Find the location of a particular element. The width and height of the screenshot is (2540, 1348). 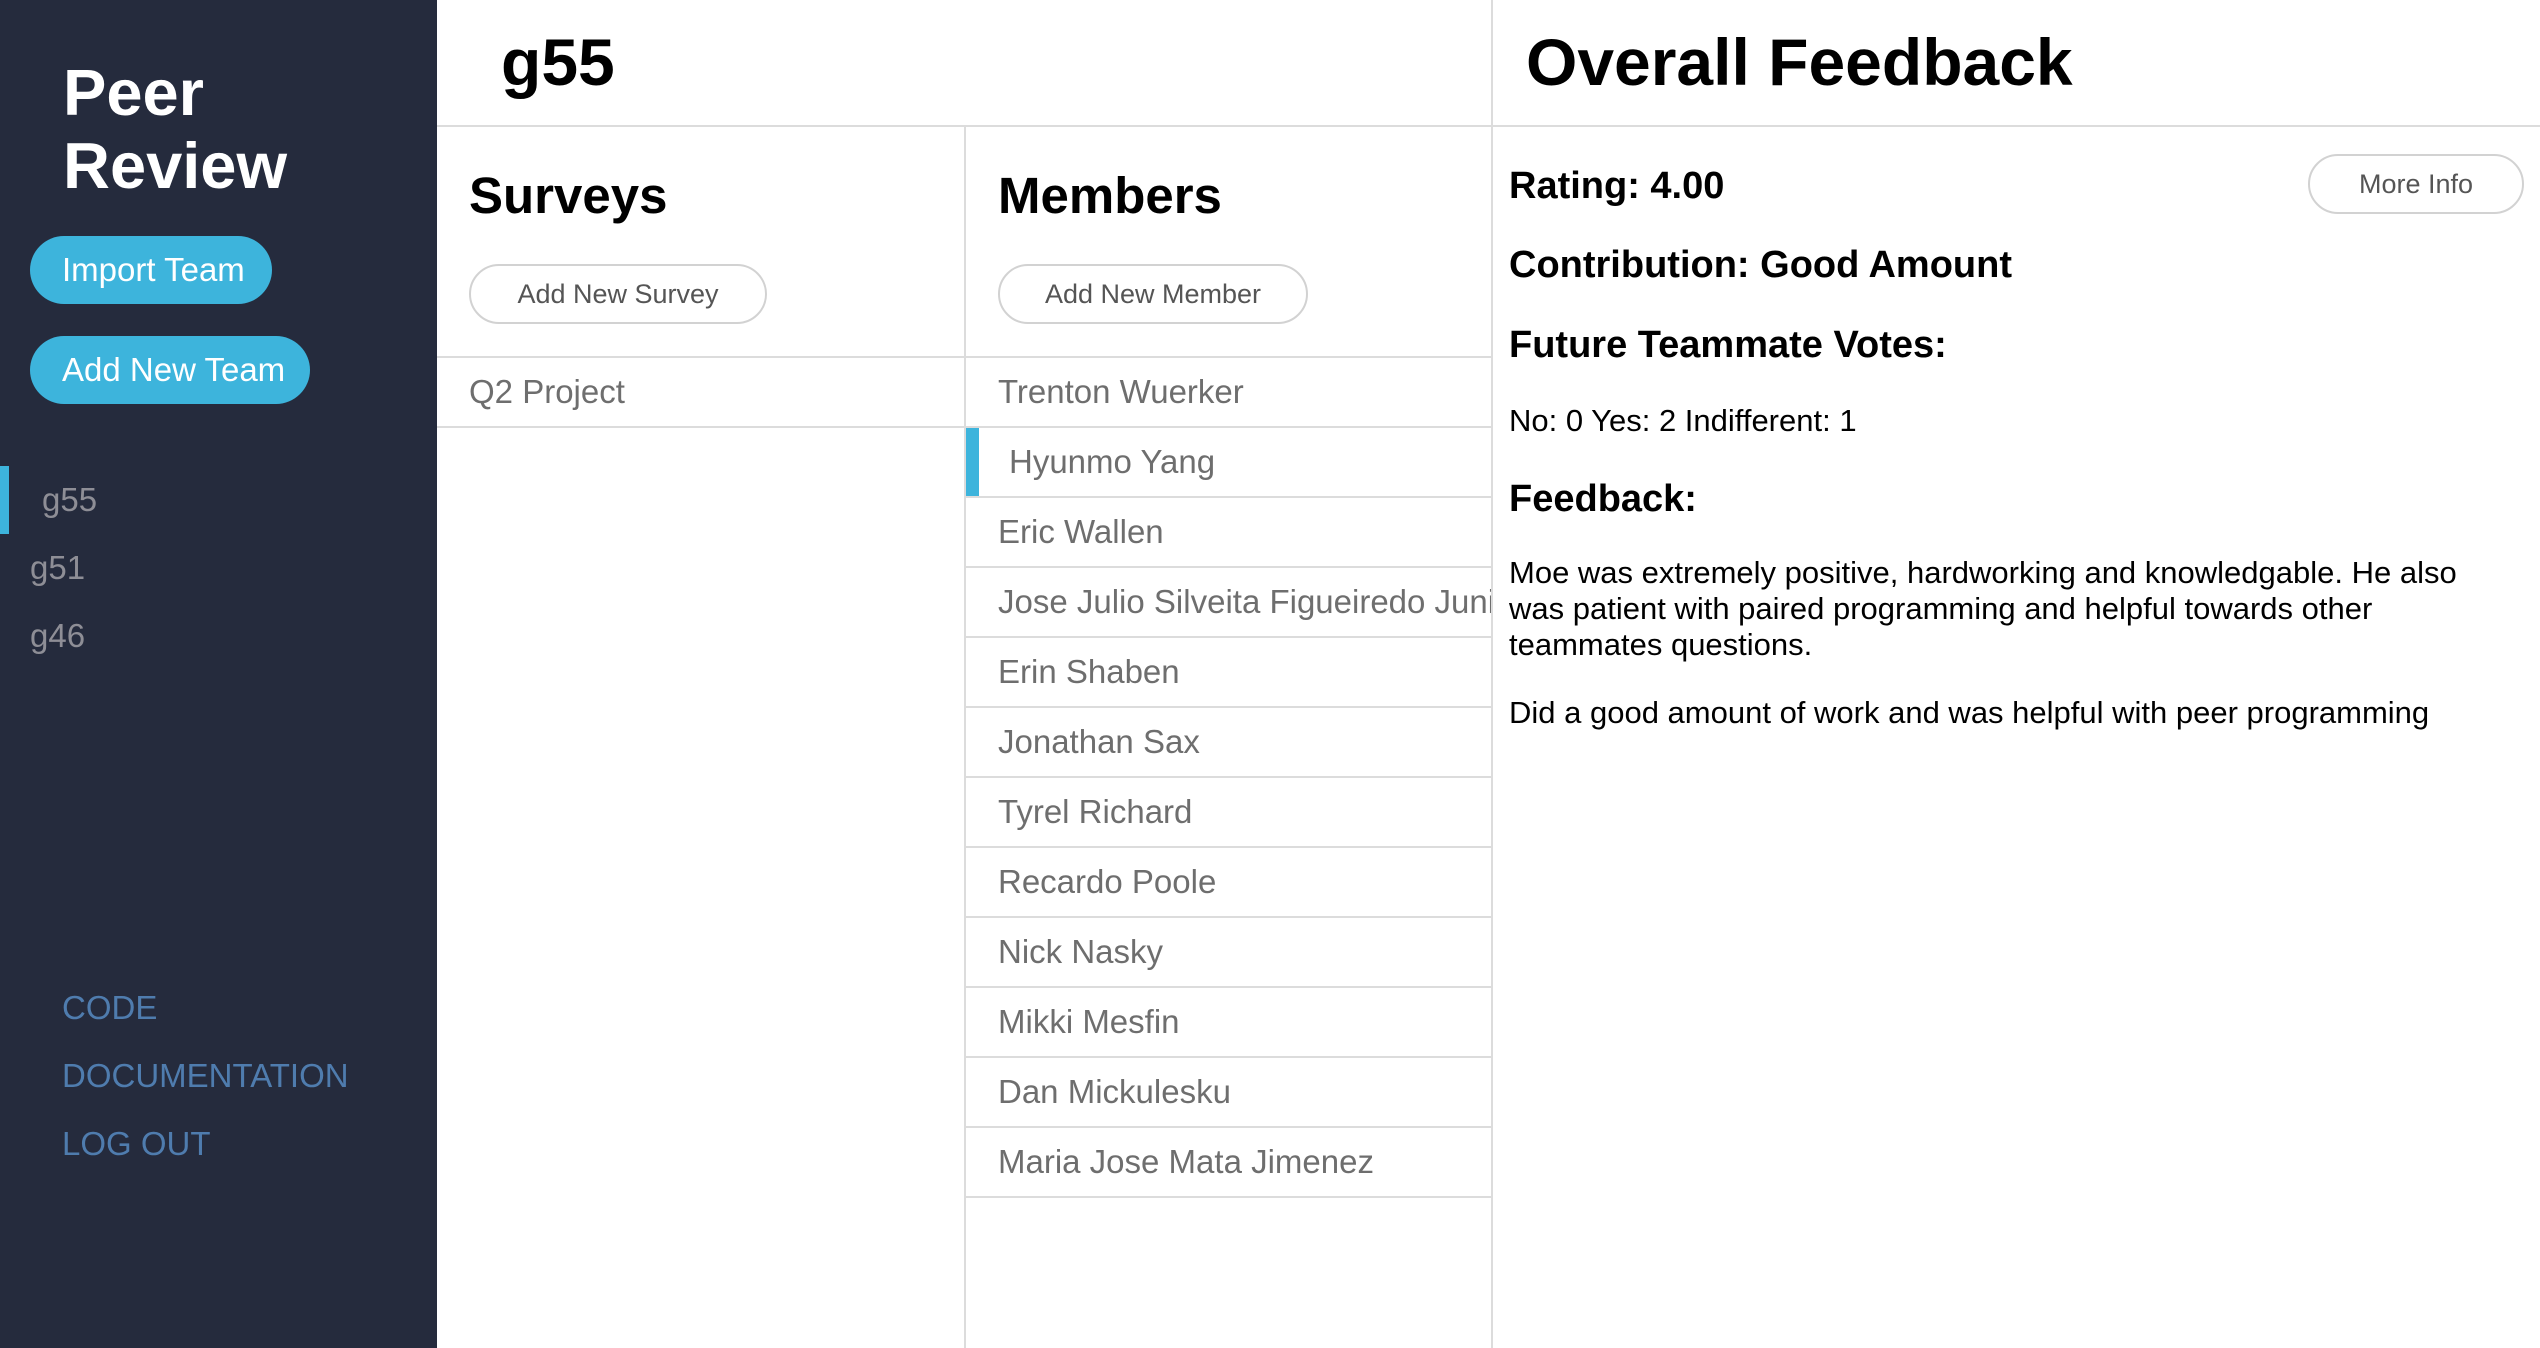

survey-list: Q2 Project is located at coordinates (700, 392).